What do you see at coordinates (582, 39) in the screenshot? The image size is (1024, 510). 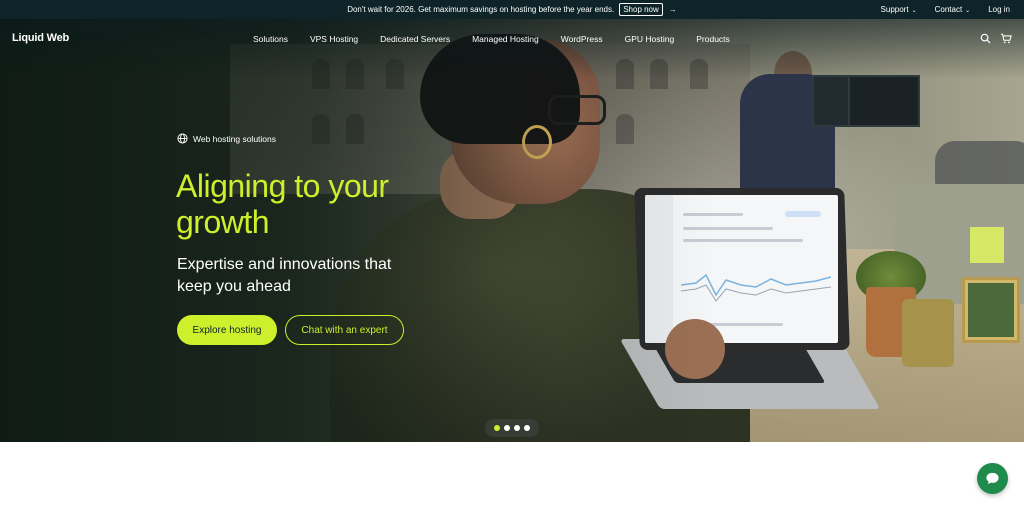 I see `nav-item-wordpress: WordPress` at bounding box center [582, 39].